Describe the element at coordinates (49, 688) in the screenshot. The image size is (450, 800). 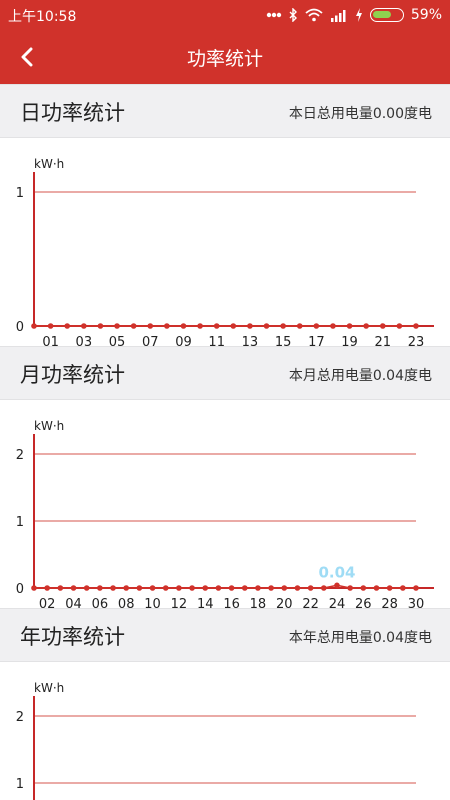
I see `axis-unit-label: kW·h` at that location.